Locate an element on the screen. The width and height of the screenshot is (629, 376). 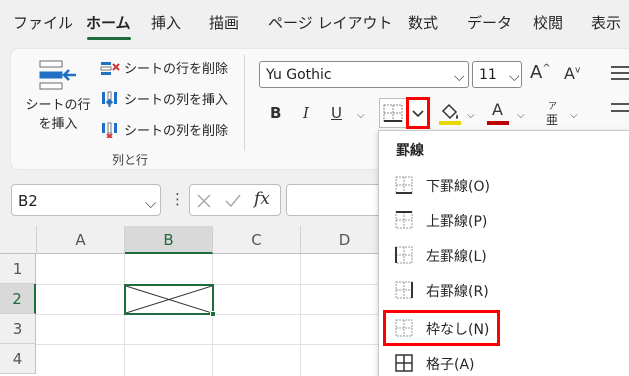
name-box: B2 ⌵ is located at coordinates (86, 200).